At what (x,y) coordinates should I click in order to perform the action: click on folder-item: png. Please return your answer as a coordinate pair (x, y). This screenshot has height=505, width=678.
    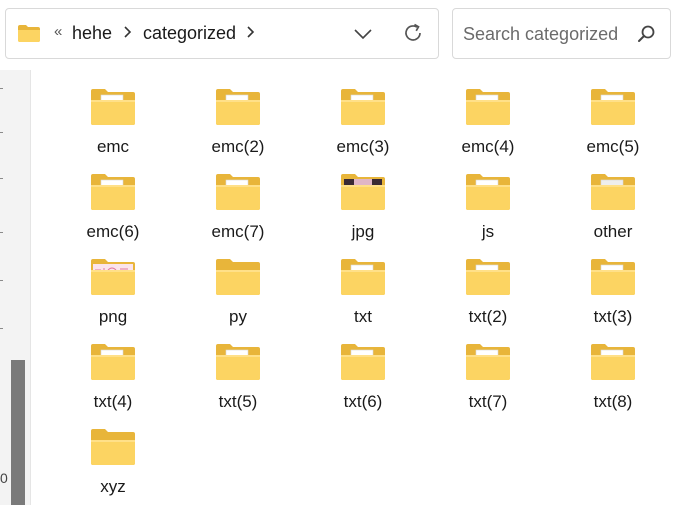
    Looking at the image, I should click on (113, 291).